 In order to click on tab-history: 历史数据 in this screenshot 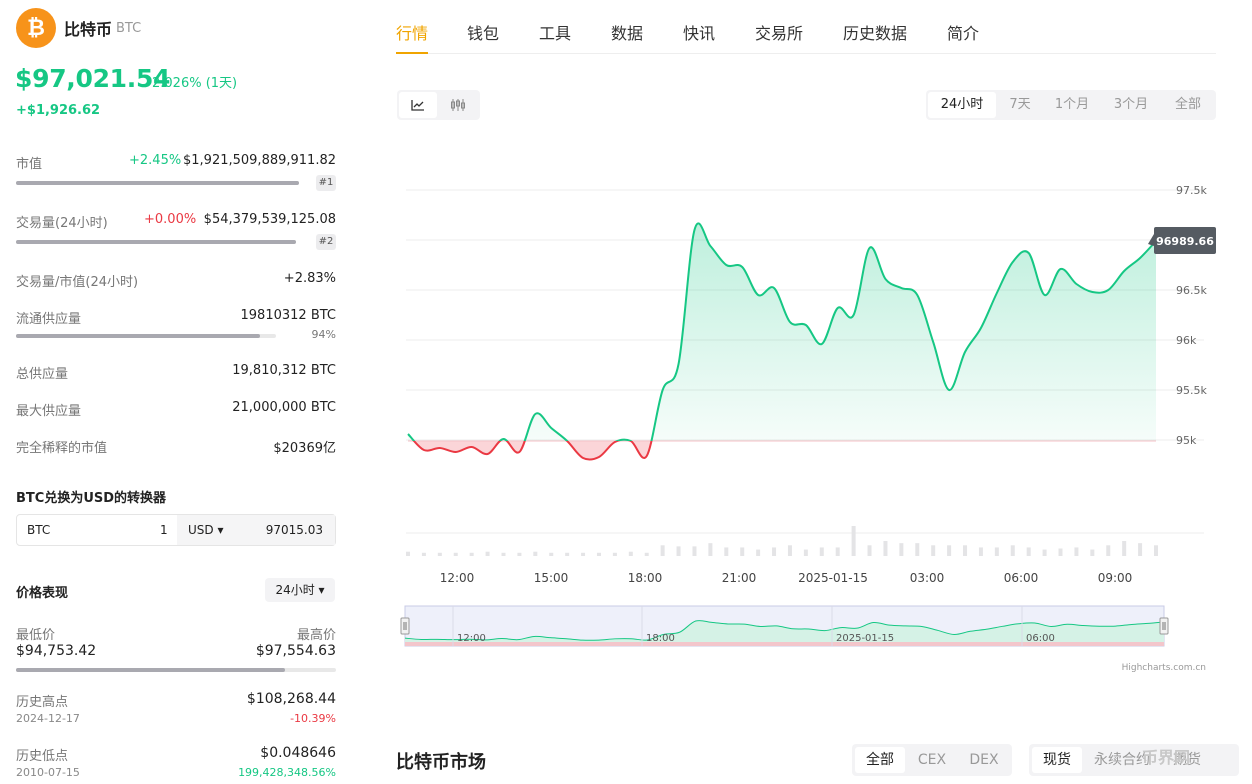, I will do `click(875, 32)`.